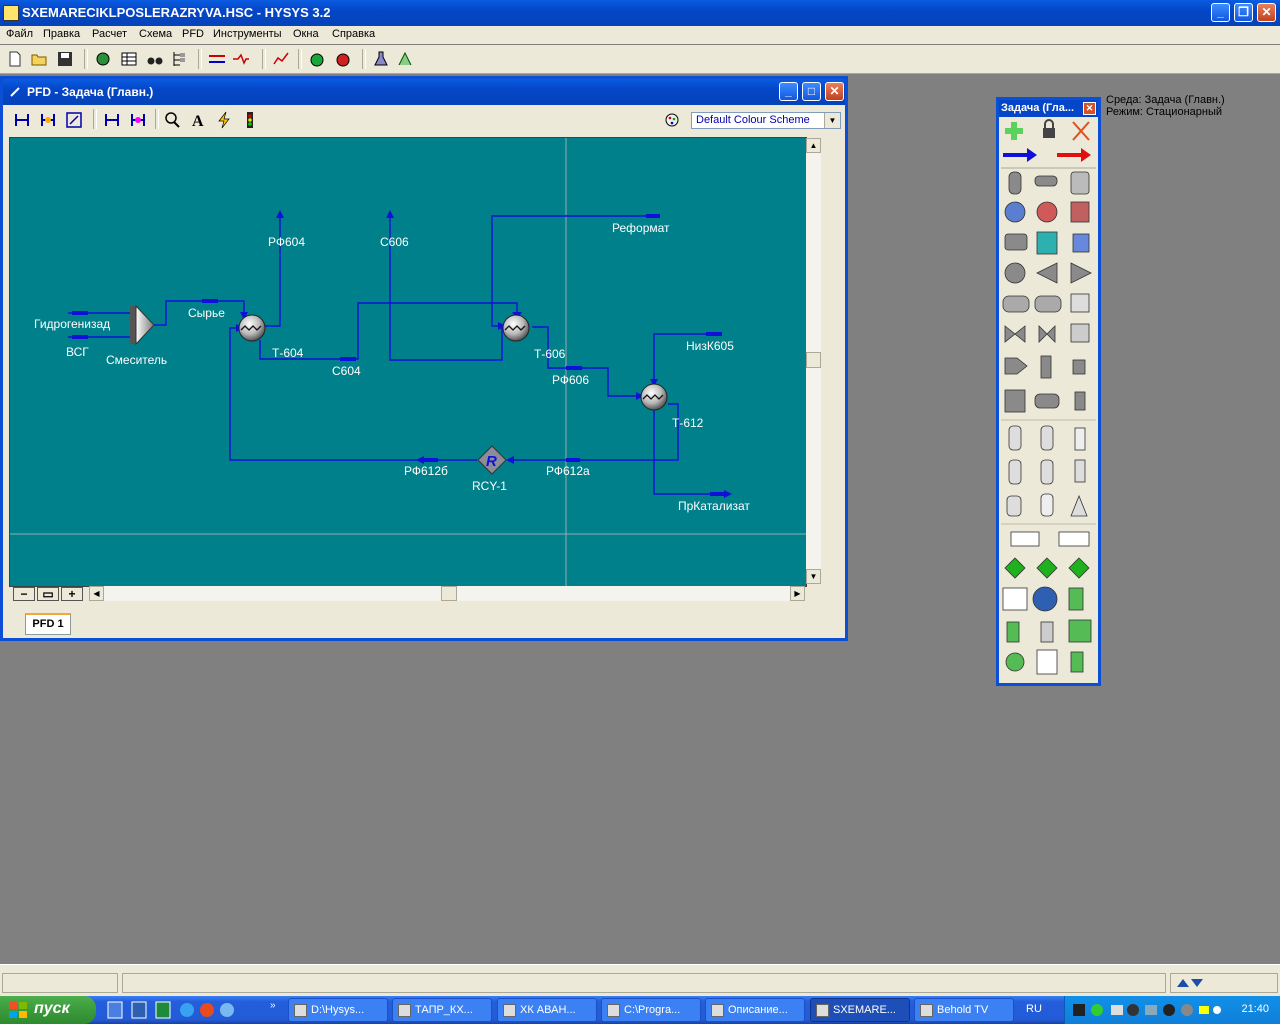  I want to click on connection-icon, so click(1151, 1010).